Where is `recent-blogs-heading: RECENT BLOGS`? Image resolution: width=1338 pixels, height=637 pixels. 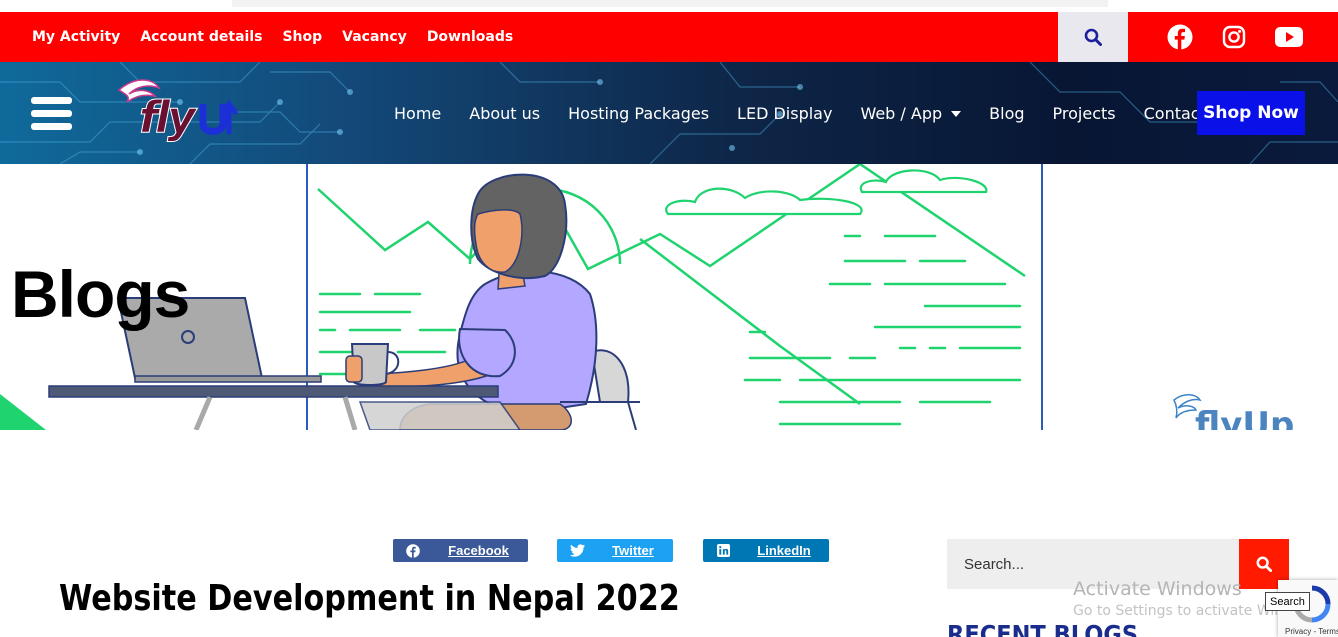
recent-blogs-heading: RECENT BLOGS is located at coordinates (1043, 628).